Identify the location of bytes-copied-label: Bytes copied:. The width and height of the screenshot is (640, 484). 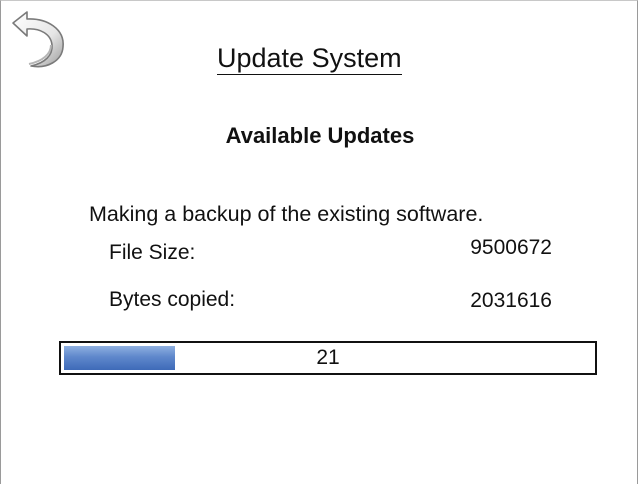
(172, 299).